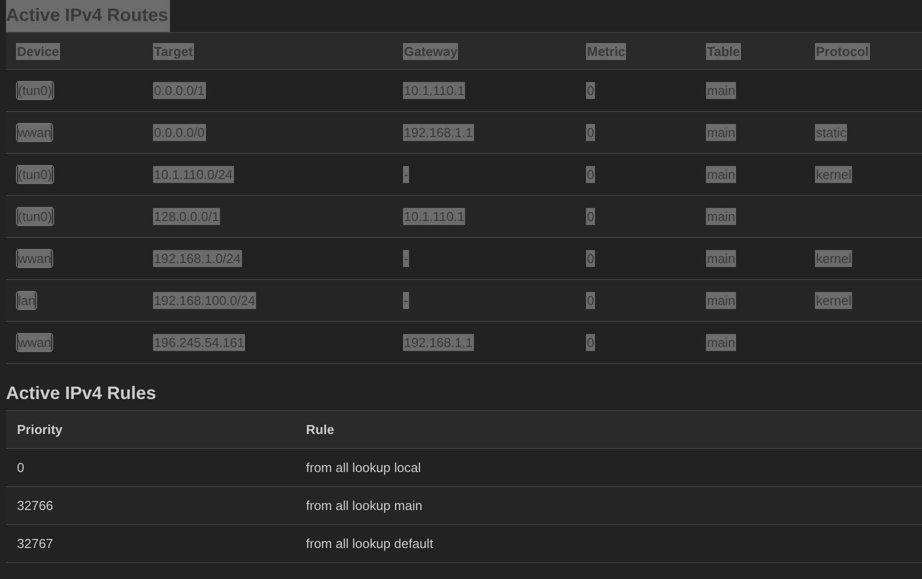 Image resolution: width=922 pixels, height=579 pixels. Describe the element at coordinates (35, 505) in the screenshot. I see `table-cell: 32766` at that location.